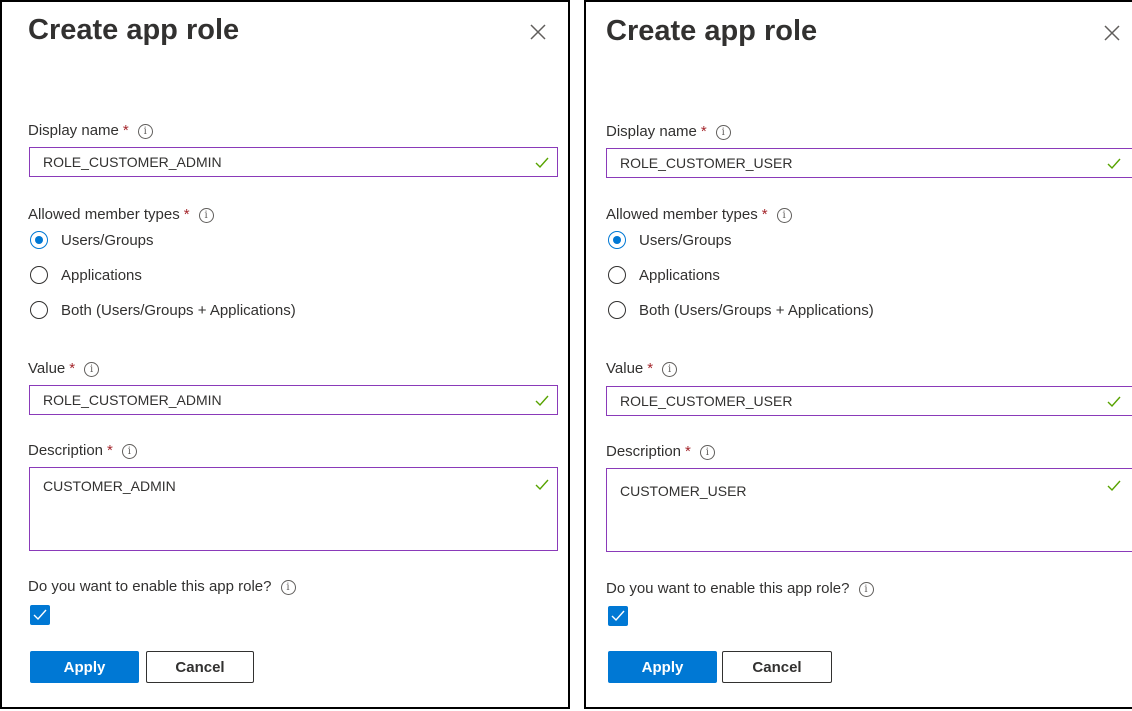  I want to click on description-value: CUSTOMER_ADMIN, so click(109, 486).